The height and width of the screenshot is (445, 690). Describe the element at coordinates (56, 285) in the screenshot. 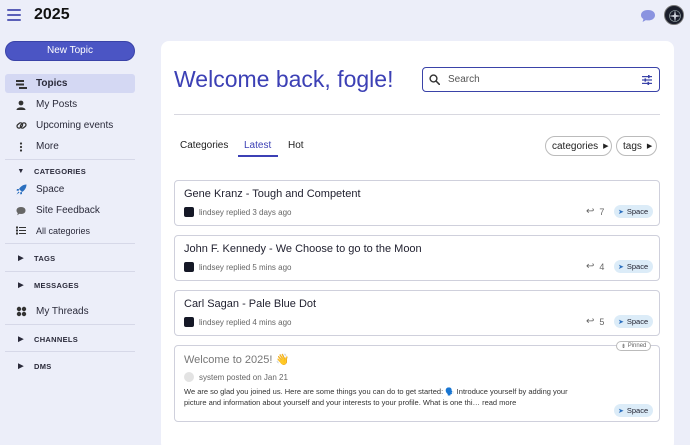

I see `section-label: MESSAGES` at that location.